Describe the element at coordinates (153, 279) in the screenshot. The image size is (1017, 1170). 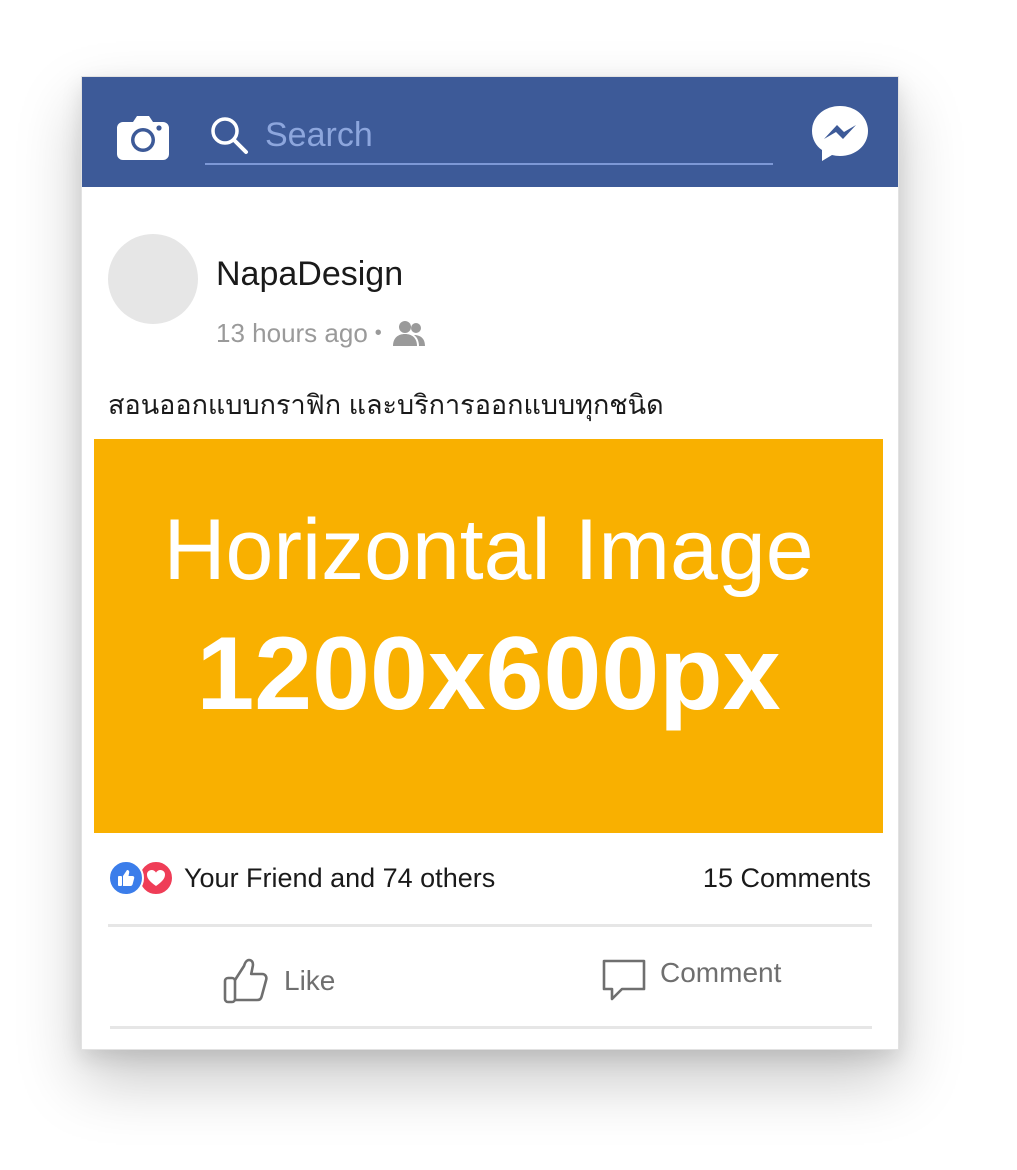
I see `avatar` at that location.